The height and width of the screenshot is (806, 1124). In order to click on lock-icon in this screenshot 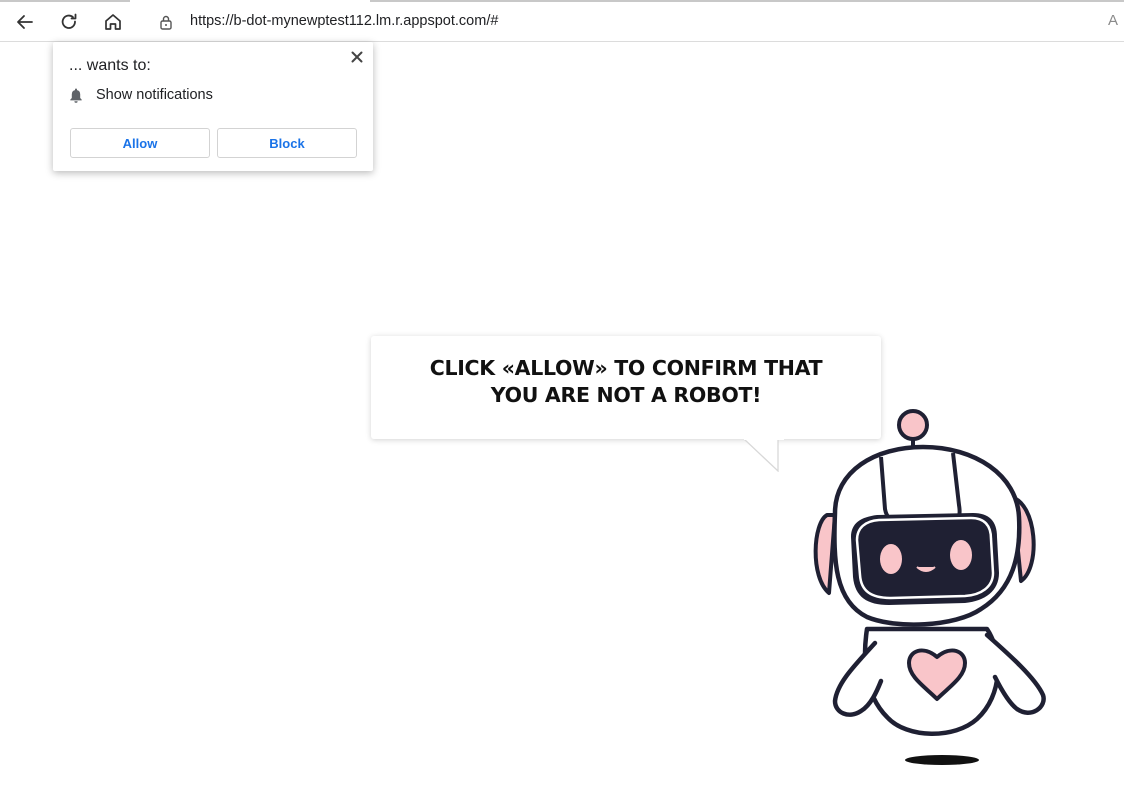, I will do `click(166, 22)`.